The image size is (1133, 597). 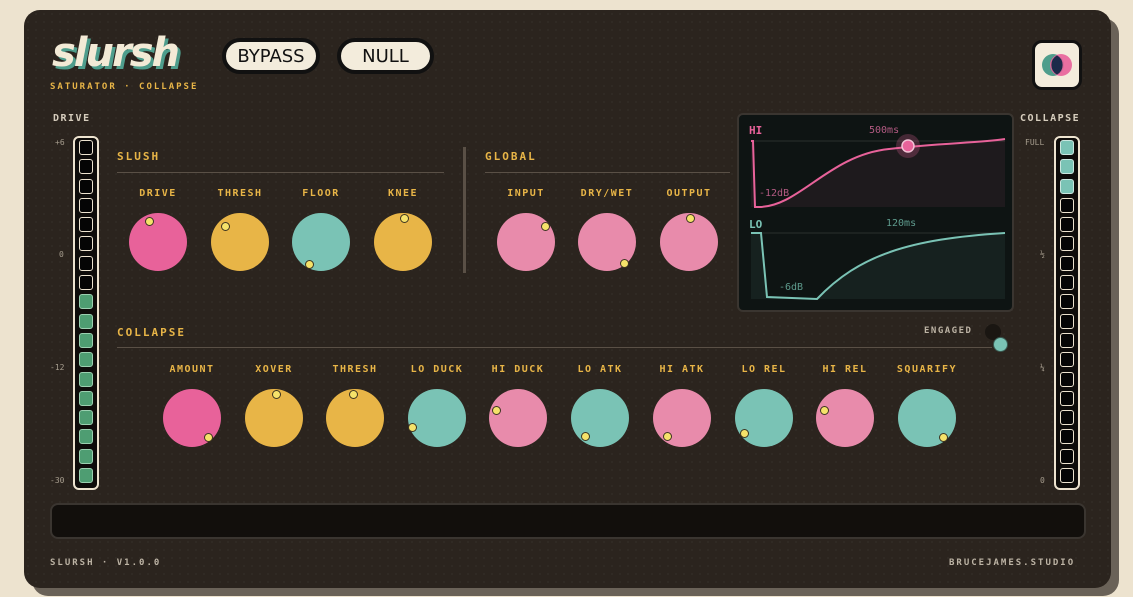 What do you see at coordinates (845, 418) in the screenshot?
I see `collapse-knob-hi-rel` at bounding box center [845, 418].